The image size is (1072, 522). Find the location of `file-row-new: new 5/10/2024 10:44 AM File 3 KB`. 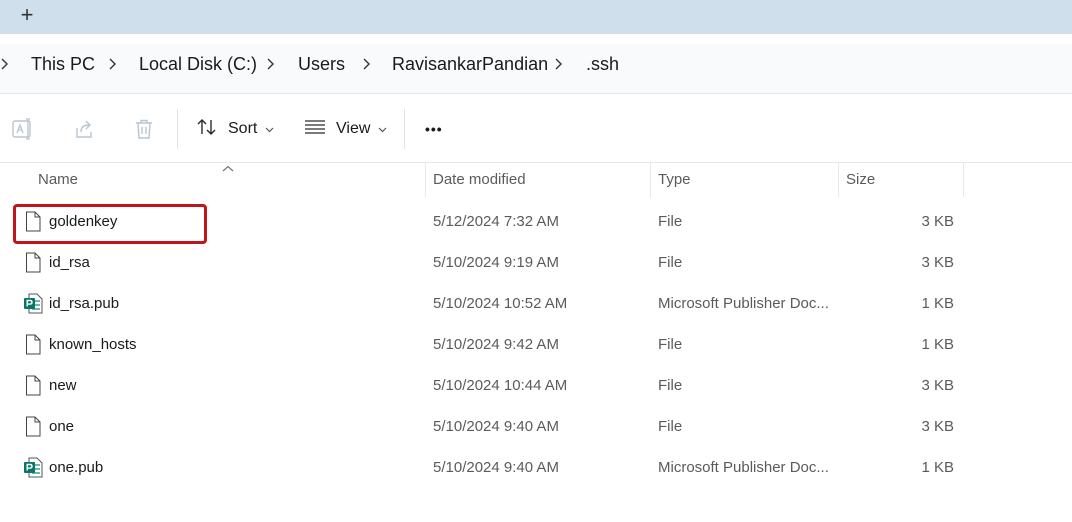

file-row-new: new 5/10/2024 10:44 AM File 3 KB is located at coordinates (536, 385).